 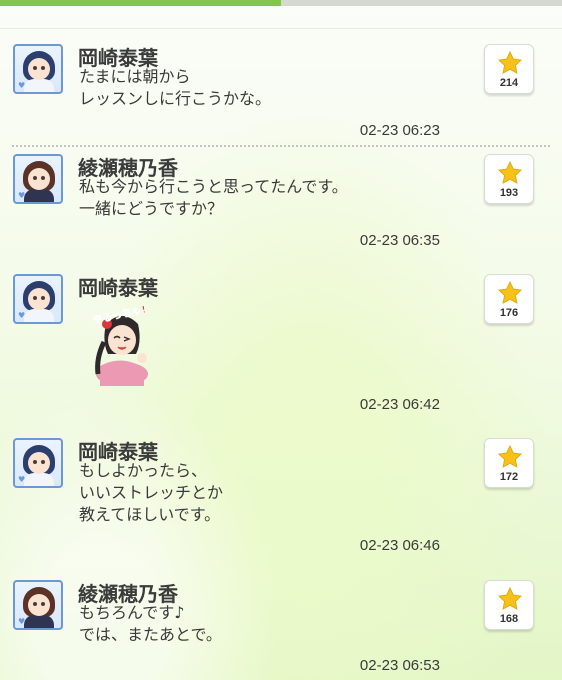 I want to click on header-divider, so click(x=281, y=28).